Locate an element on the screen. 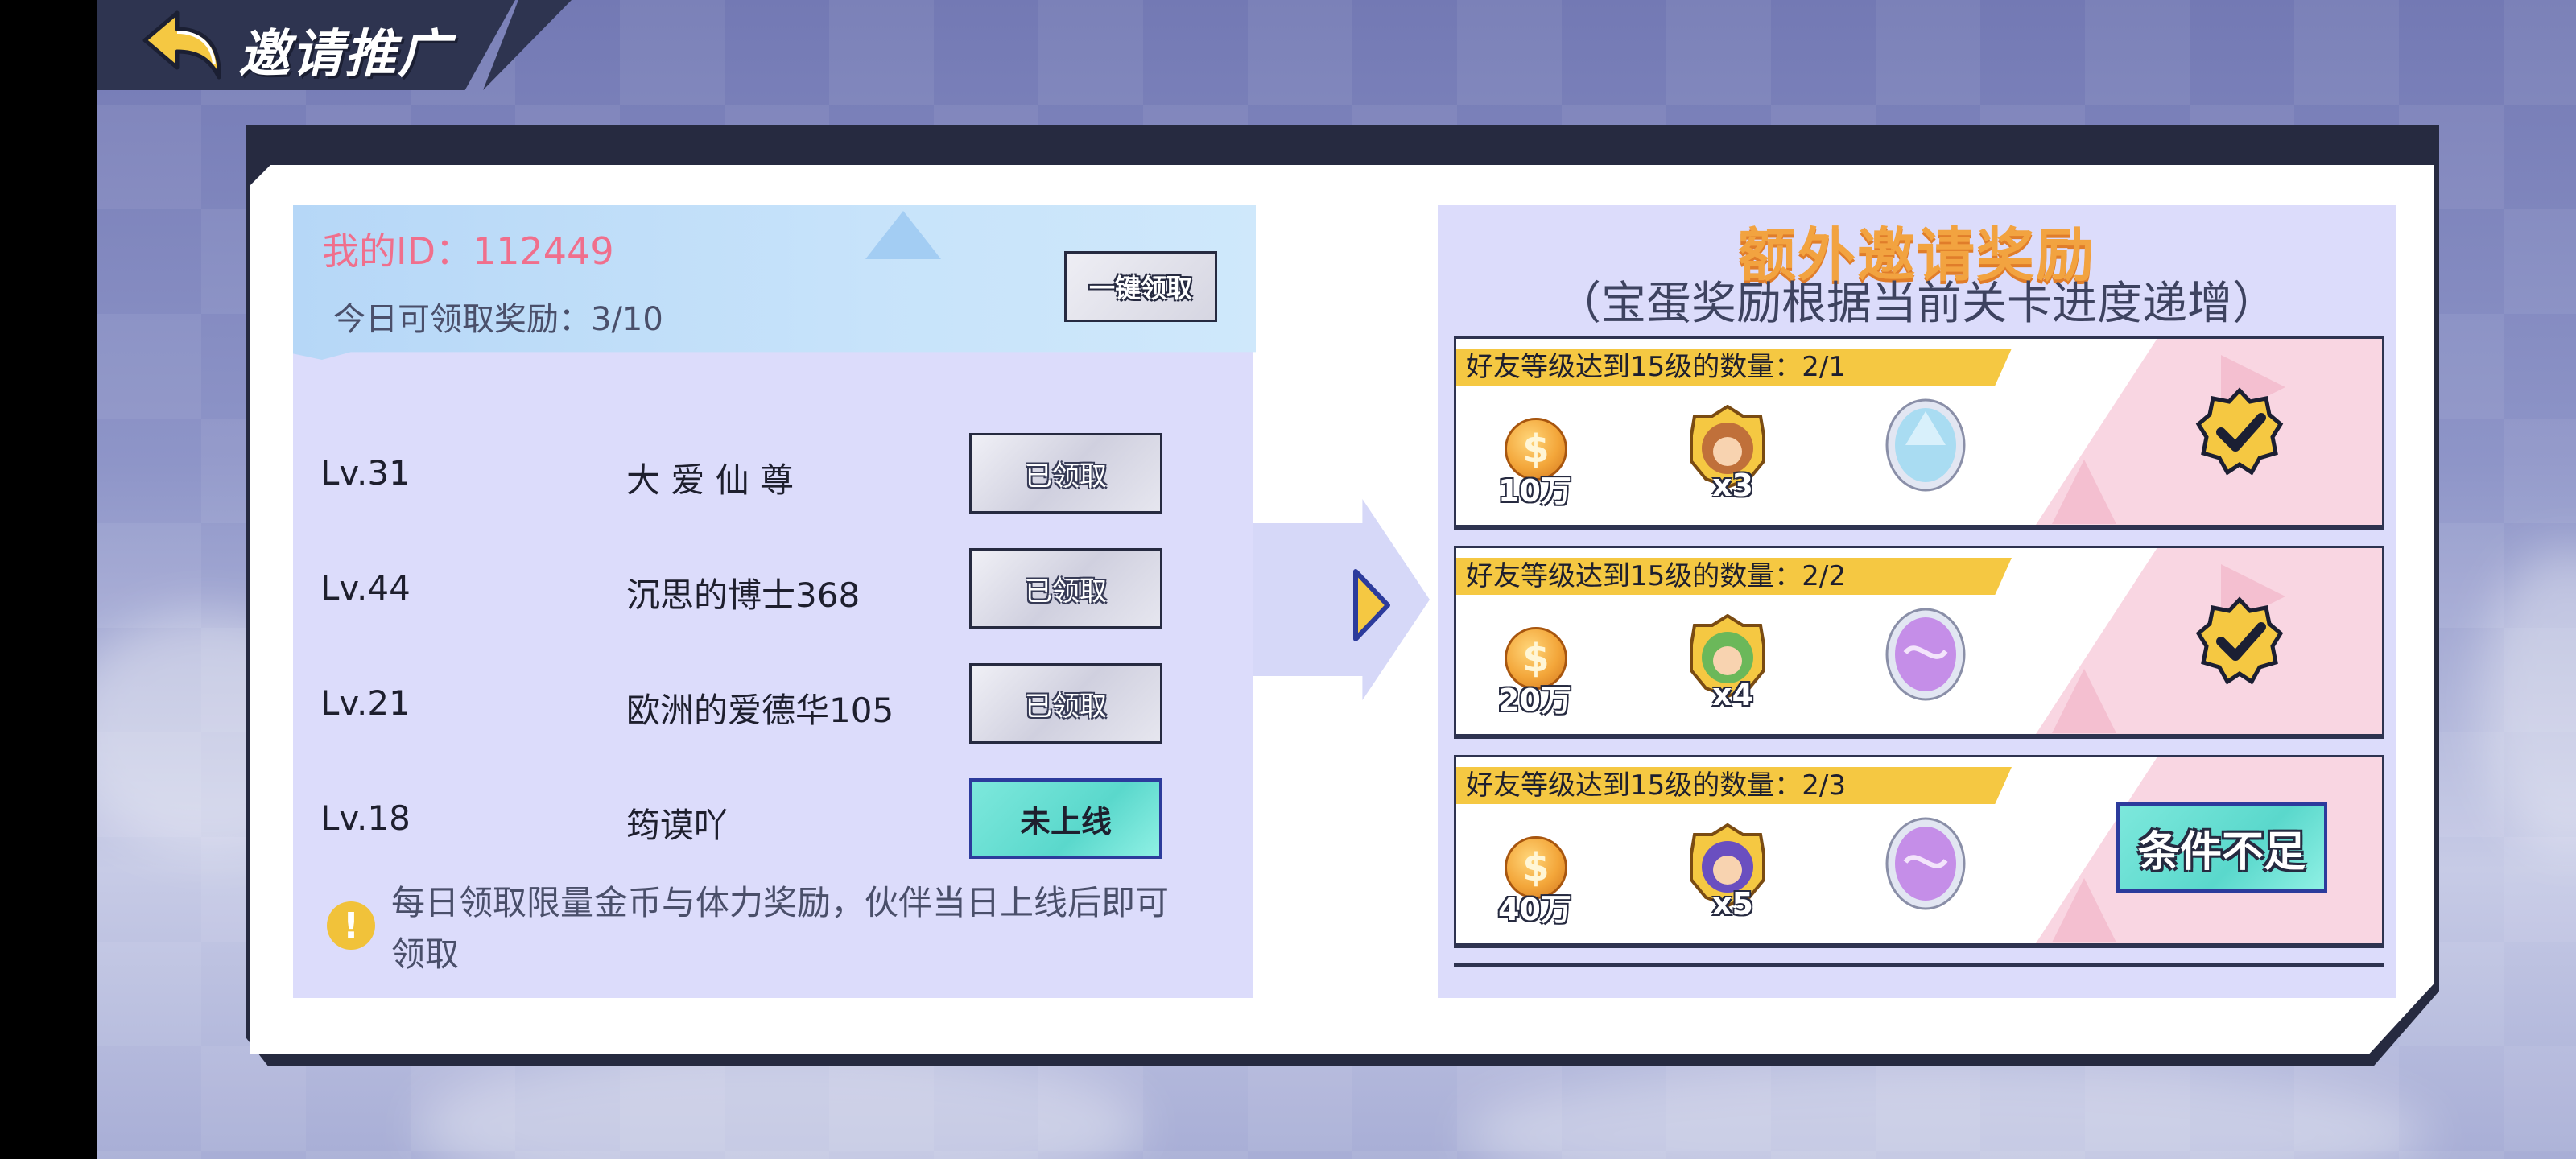 This screenshot has width=2576, height=1159. friend-level: Lv.31 is located at coordinates (365, 473).